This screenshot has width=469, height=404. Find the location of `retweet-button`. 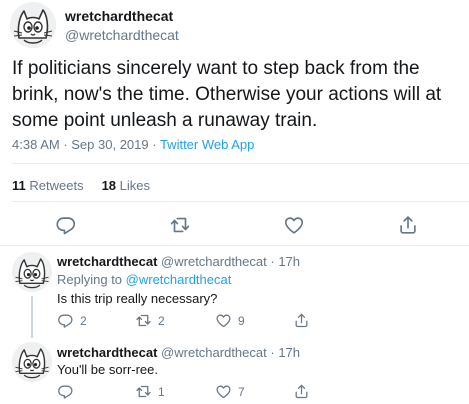

retweet-button is located at coordinates (180, 225).